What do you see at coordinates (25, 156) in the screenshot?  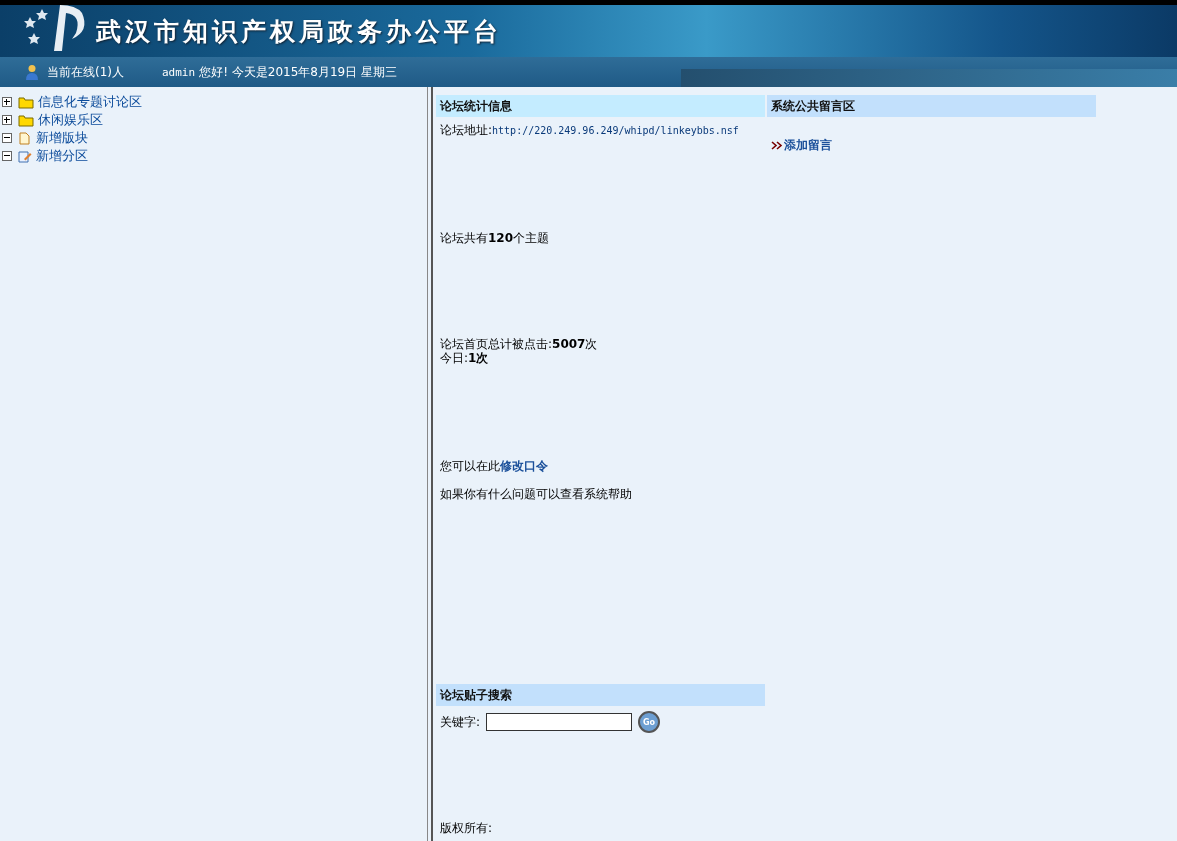 I see `edit-page-icon` at bounding box center [25, 156].